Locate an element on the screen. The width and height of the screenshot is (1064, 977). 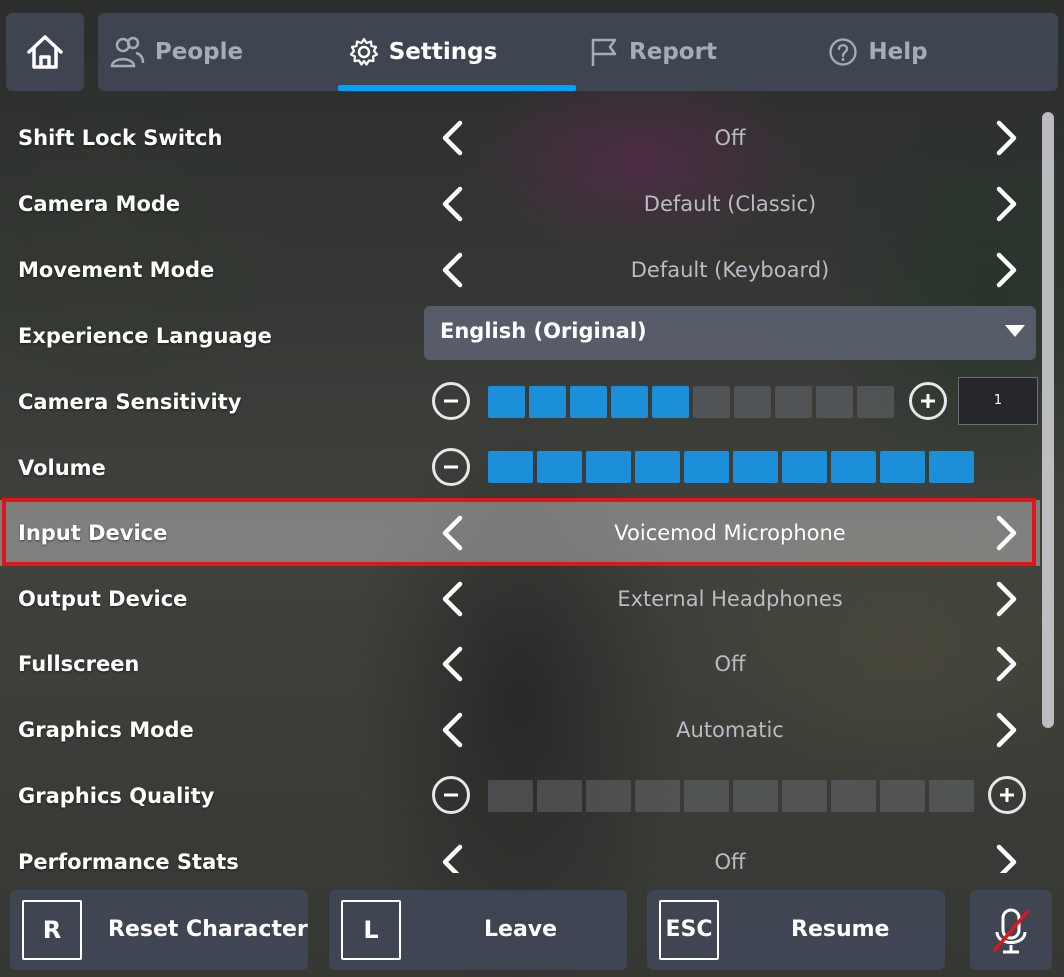
tab-report-label: Report is located at coordinates (673, 52).